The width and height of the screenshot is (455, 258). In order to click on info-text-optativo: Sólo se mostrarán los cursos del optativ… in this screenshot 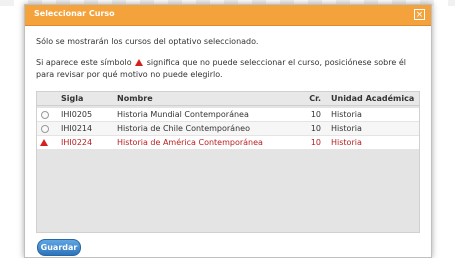, I will do `click(147, 41)`.